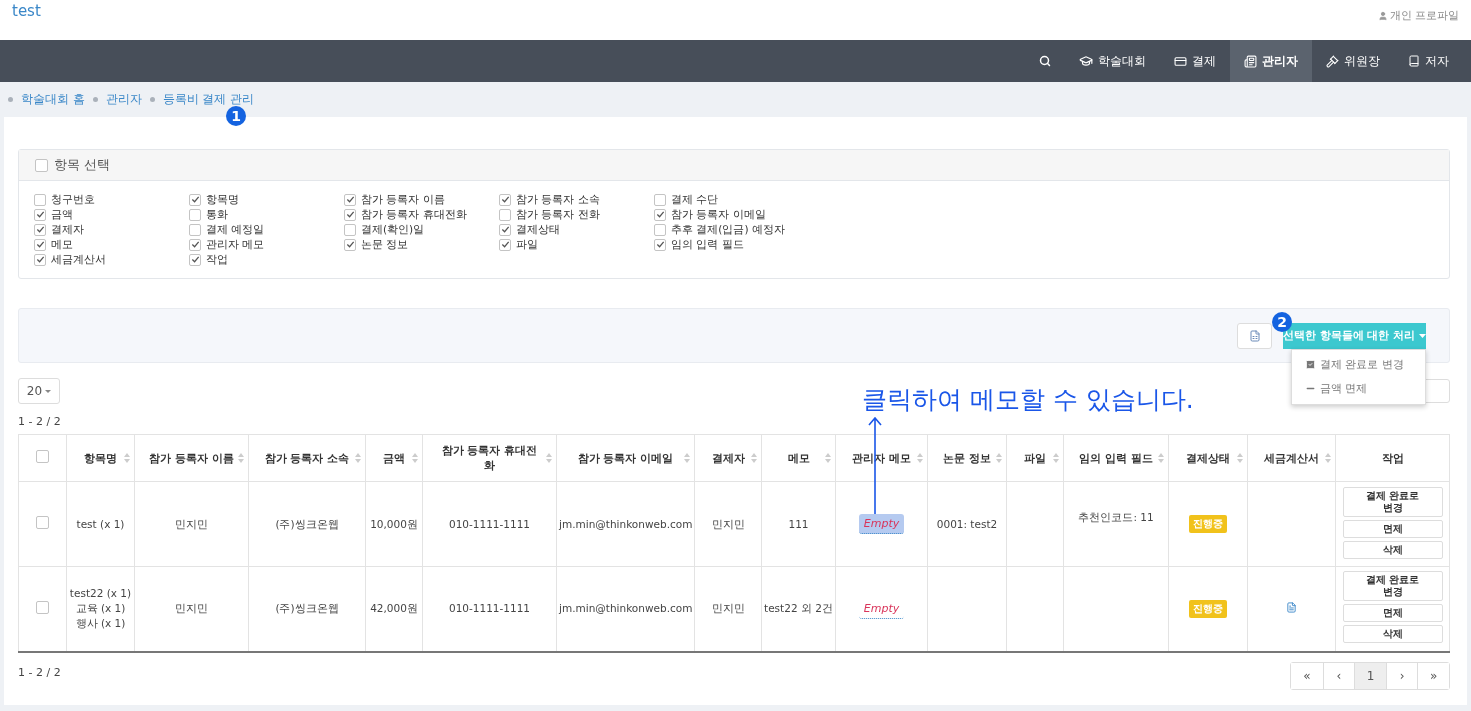  Describe the element at coordinates (78, 259) in the screenshot. I see `column-option-label: 세금계산서` at that location.